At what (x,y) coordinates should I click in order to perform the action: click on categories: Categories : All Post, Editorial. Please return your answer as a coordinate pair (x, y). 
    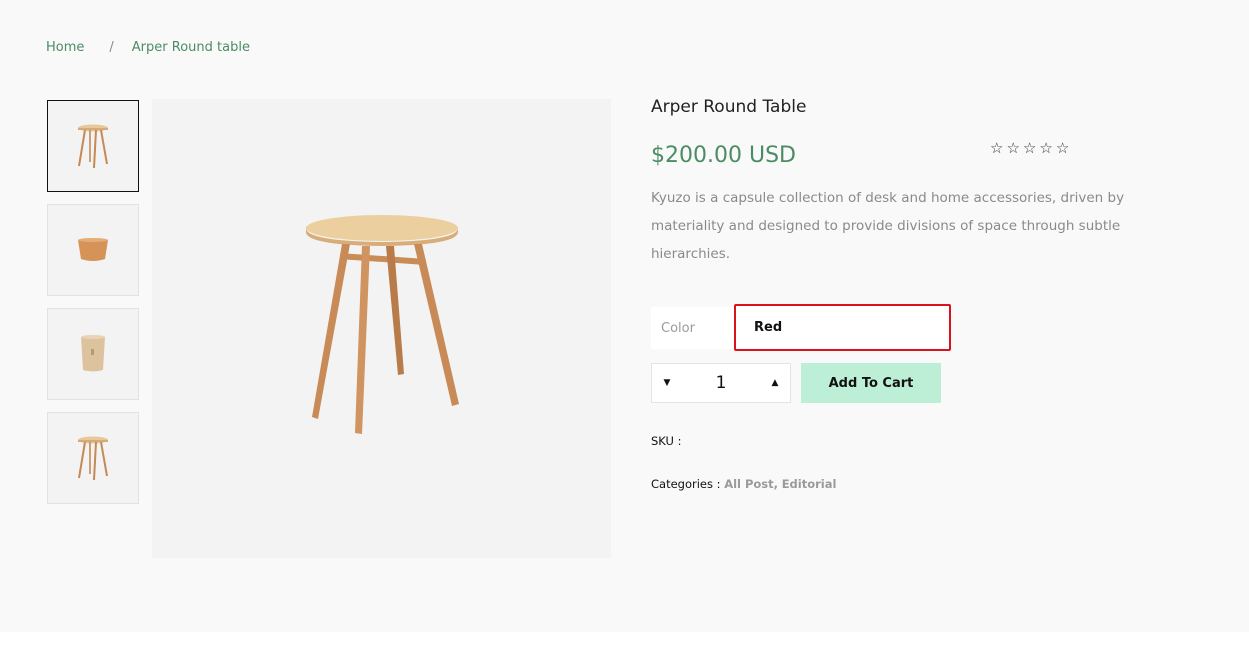
    Looking at the image, I should click on (743, 484).